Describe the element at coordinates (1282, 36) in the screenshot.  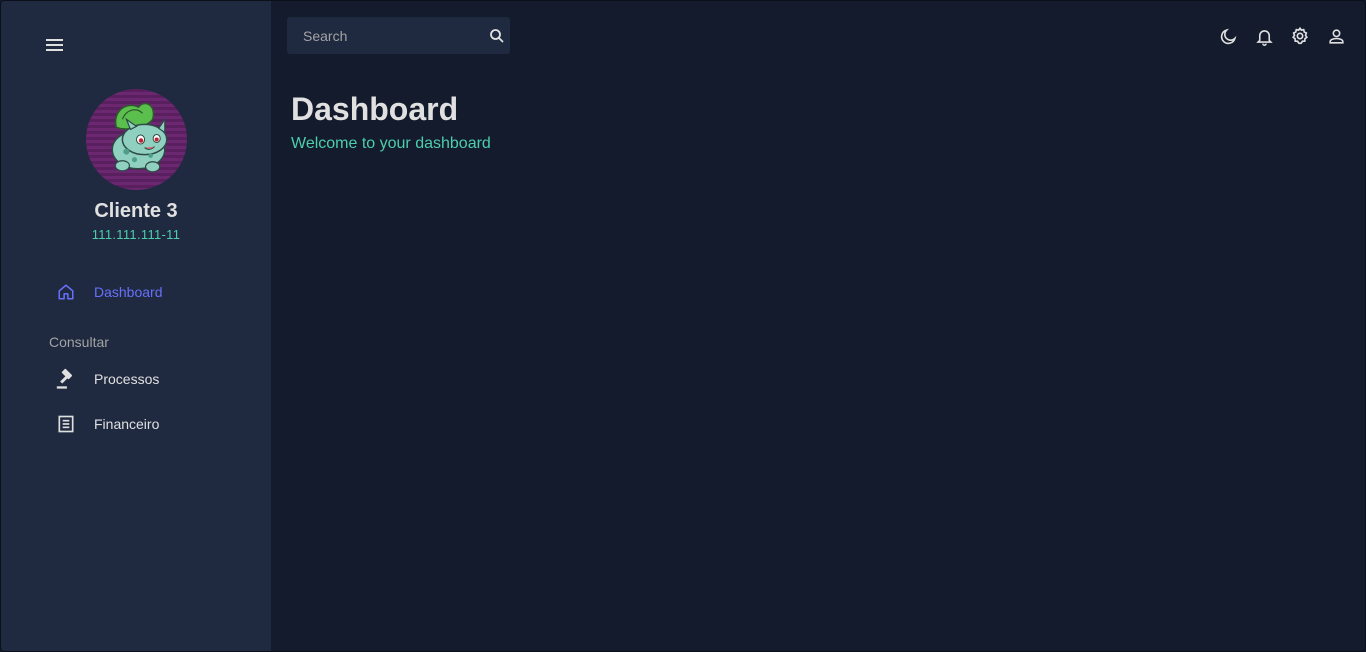
I see `topbar-icons` at that location.